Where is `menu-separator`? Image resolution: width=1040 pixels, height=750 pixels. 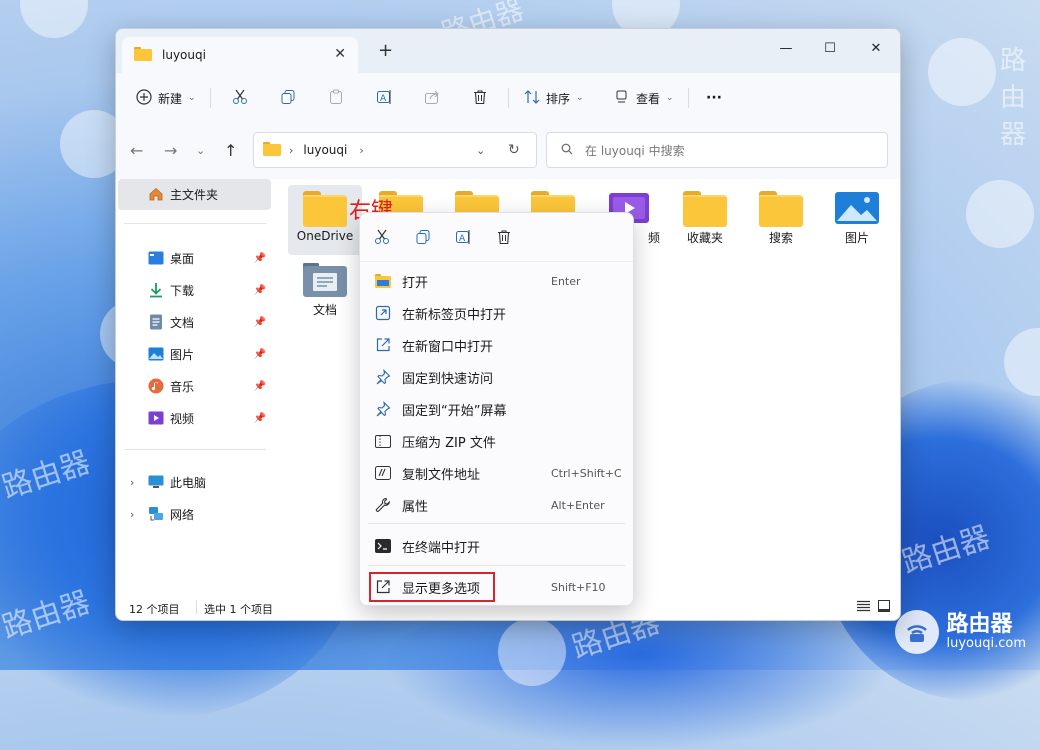 menu-separator is located at coordinates (496, 565).